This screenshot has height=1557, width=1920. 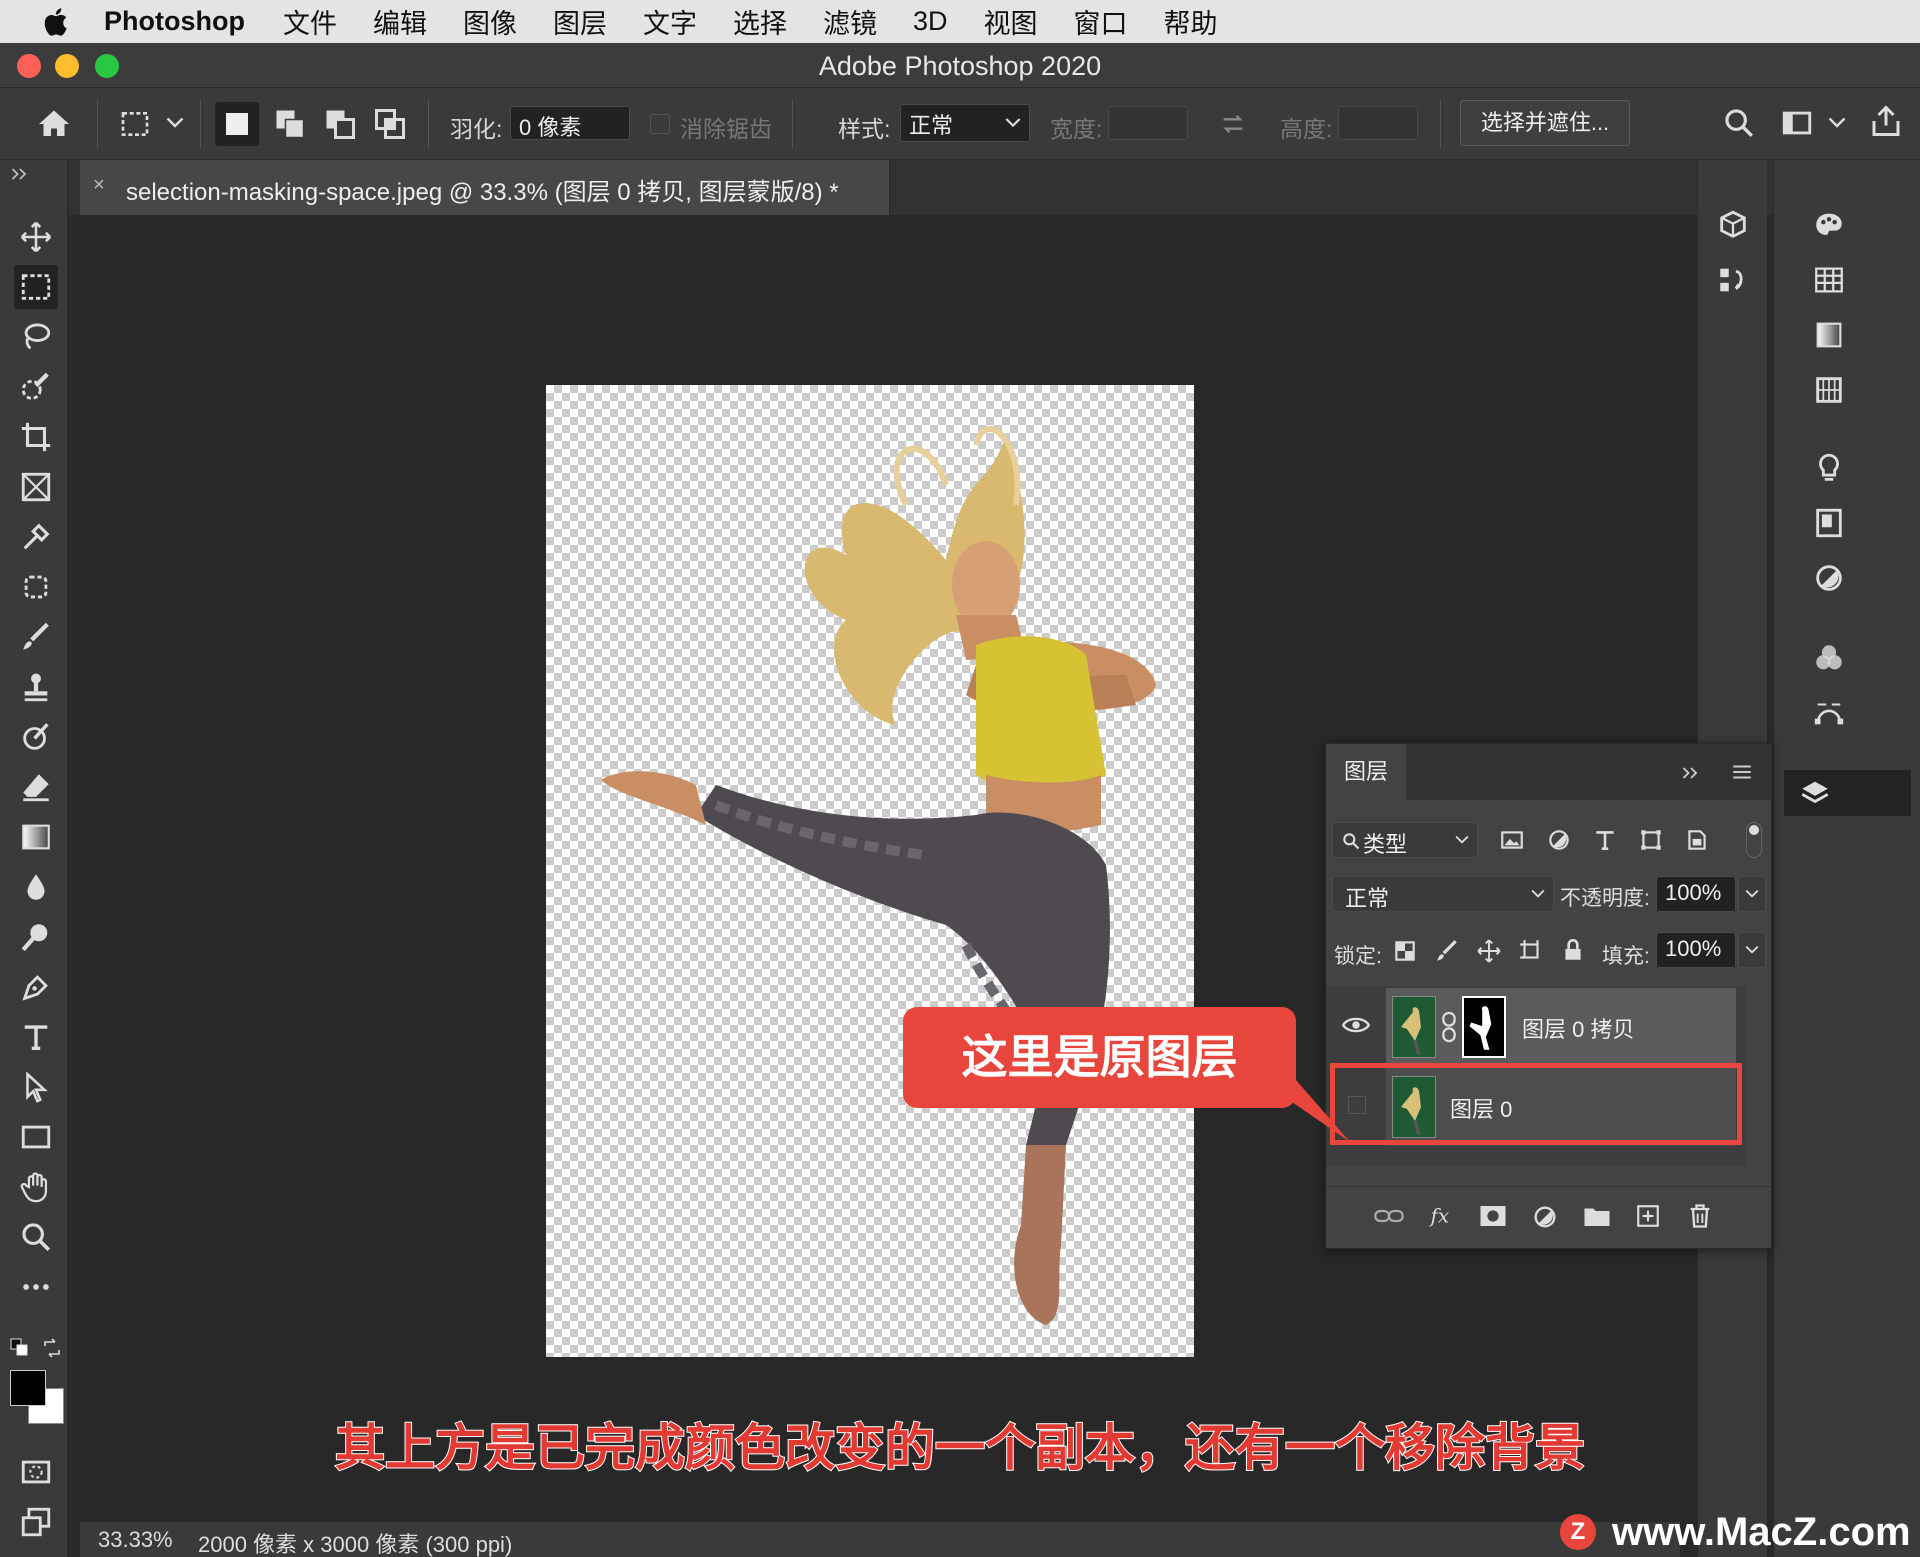 I want to click on pen-tool, so click(x=36, y=987).